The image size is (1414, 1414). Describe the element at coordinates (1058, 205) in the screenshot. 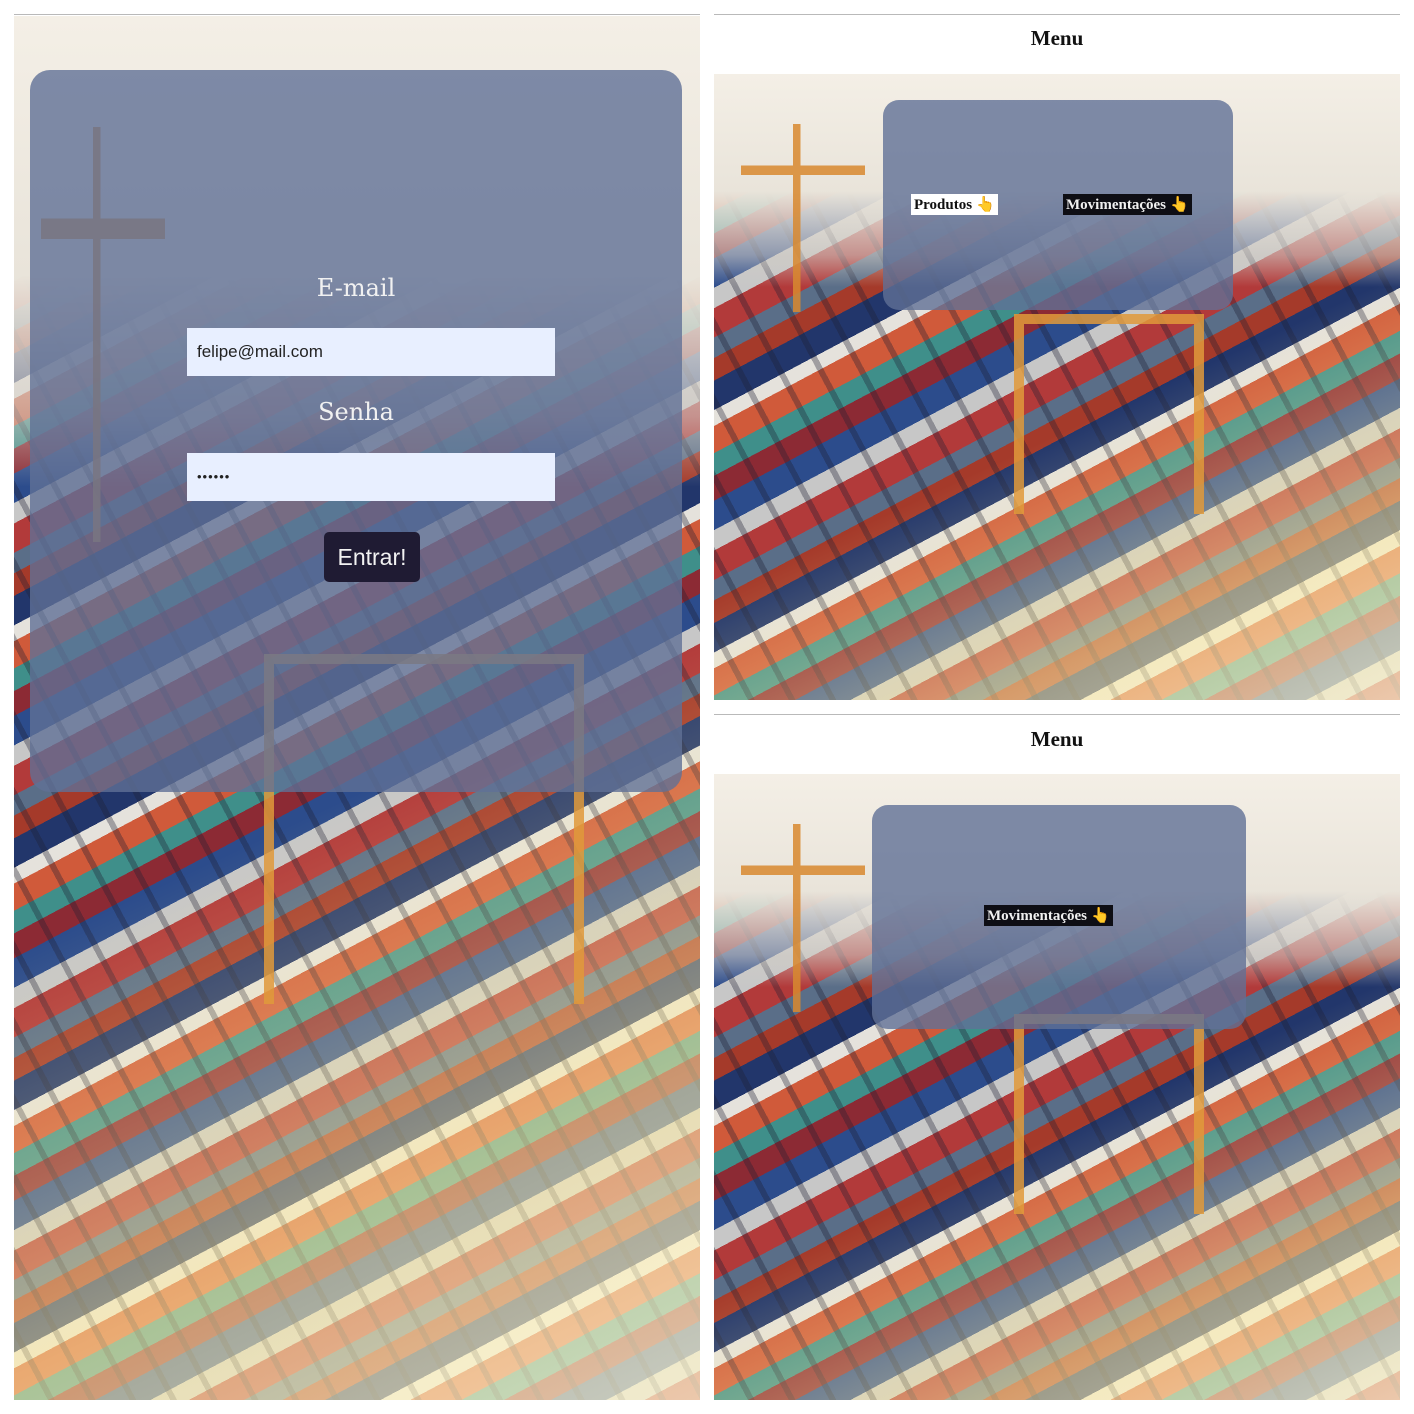

I see `menu-panel: Produtos 👆 Movimentações 👆` at that location.